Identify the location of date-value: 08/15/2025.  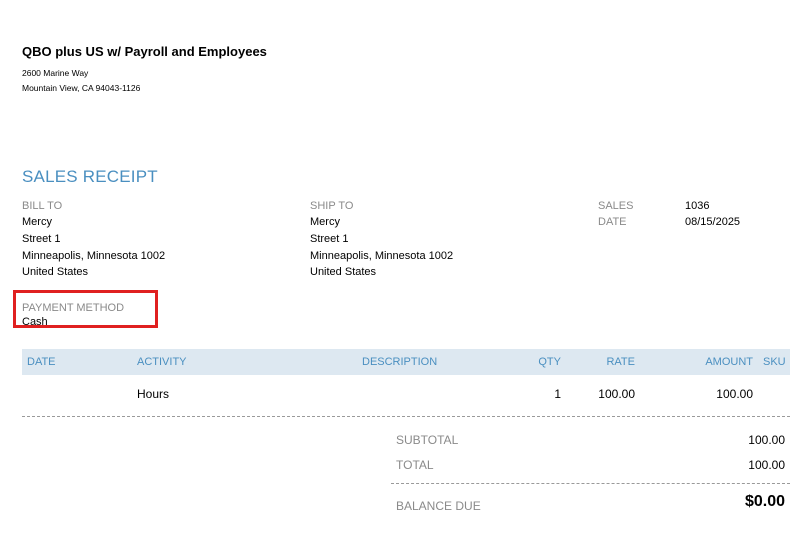
(713, 222).